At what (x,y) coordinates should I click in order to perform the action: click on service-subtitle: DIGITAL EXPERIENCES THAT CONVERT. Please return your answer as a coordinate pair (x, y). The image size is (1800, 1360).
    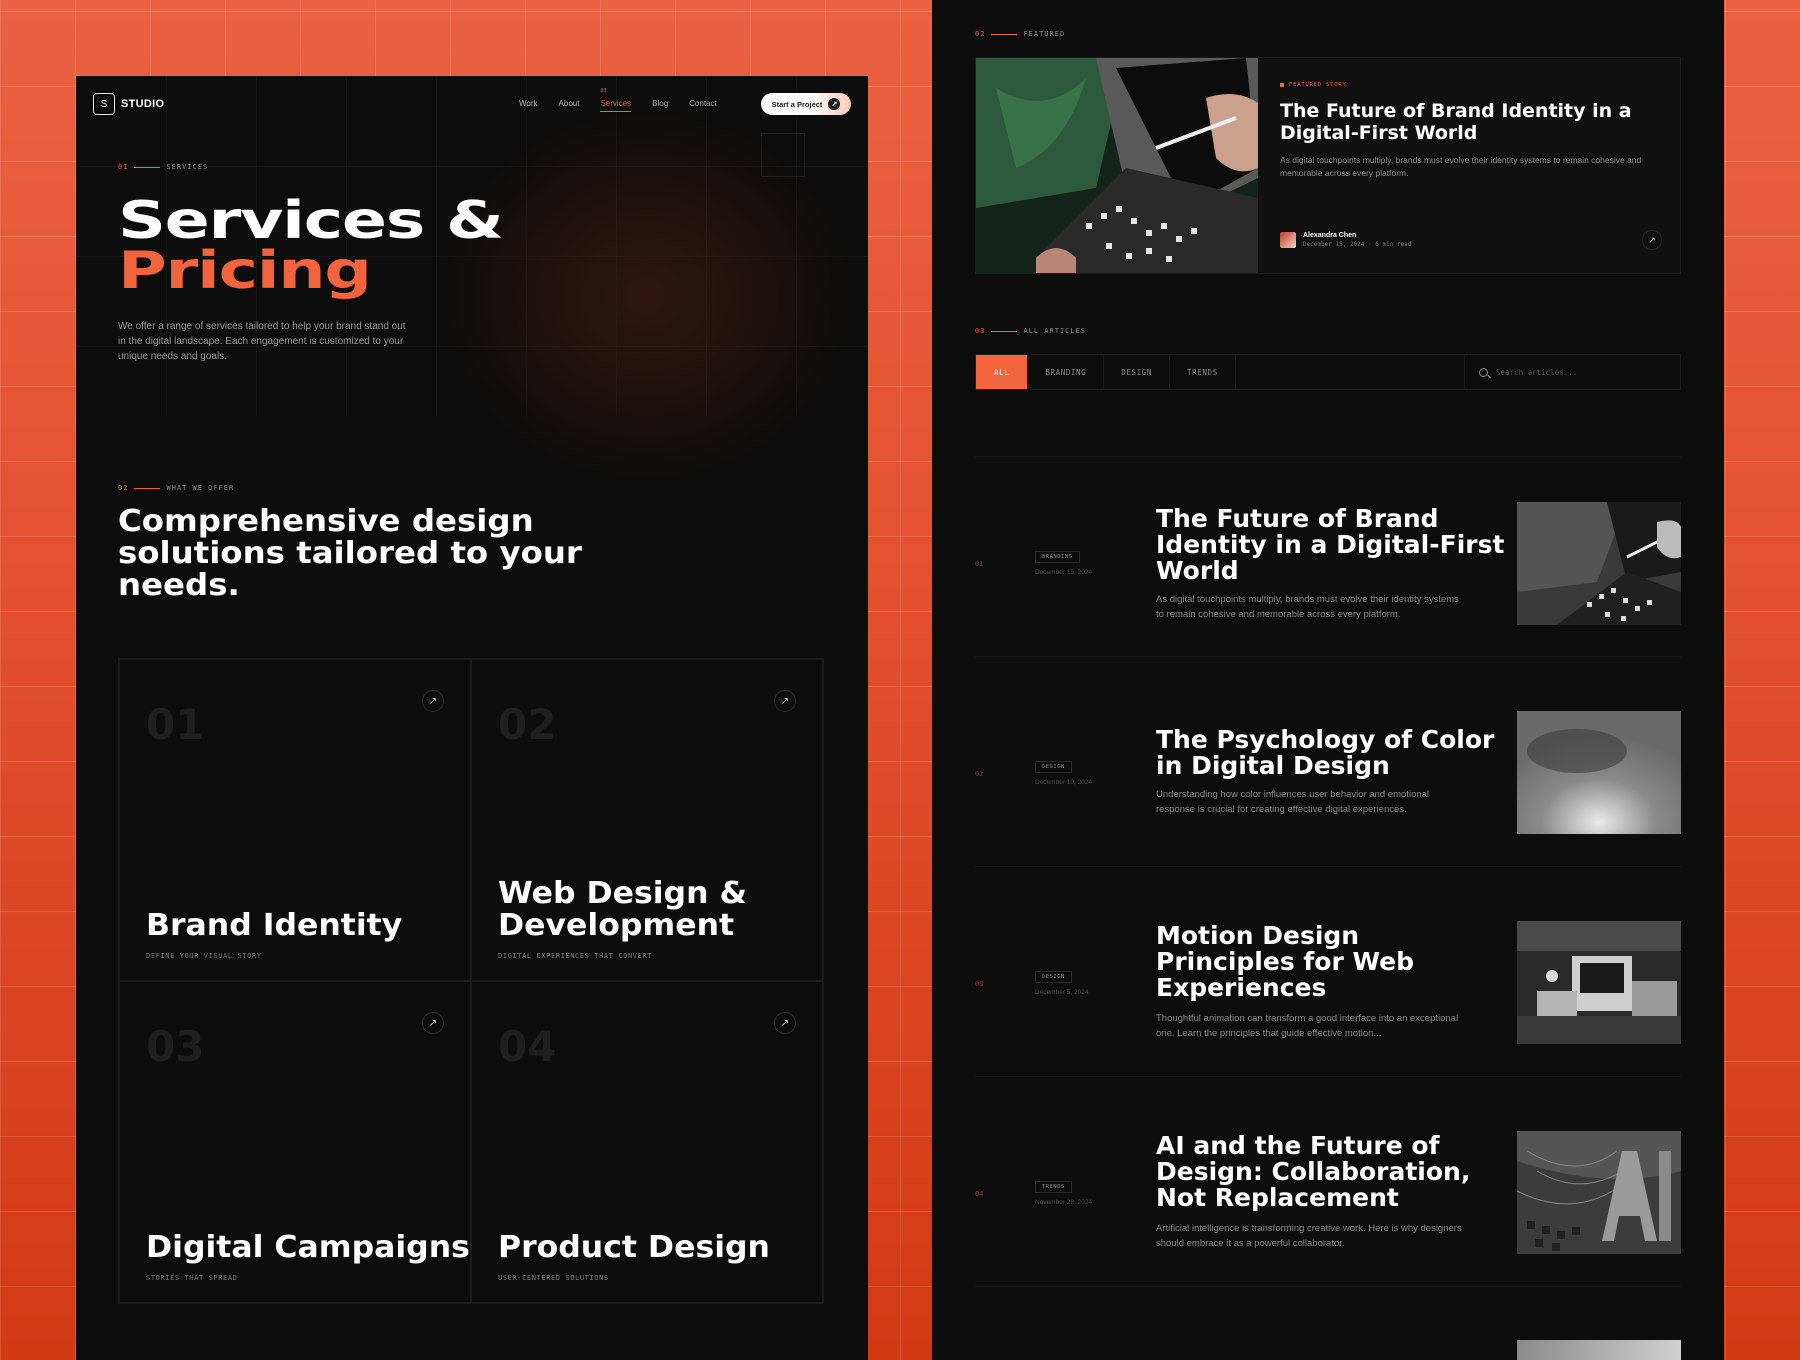
    Looking at the image, I should click on (575, 956).